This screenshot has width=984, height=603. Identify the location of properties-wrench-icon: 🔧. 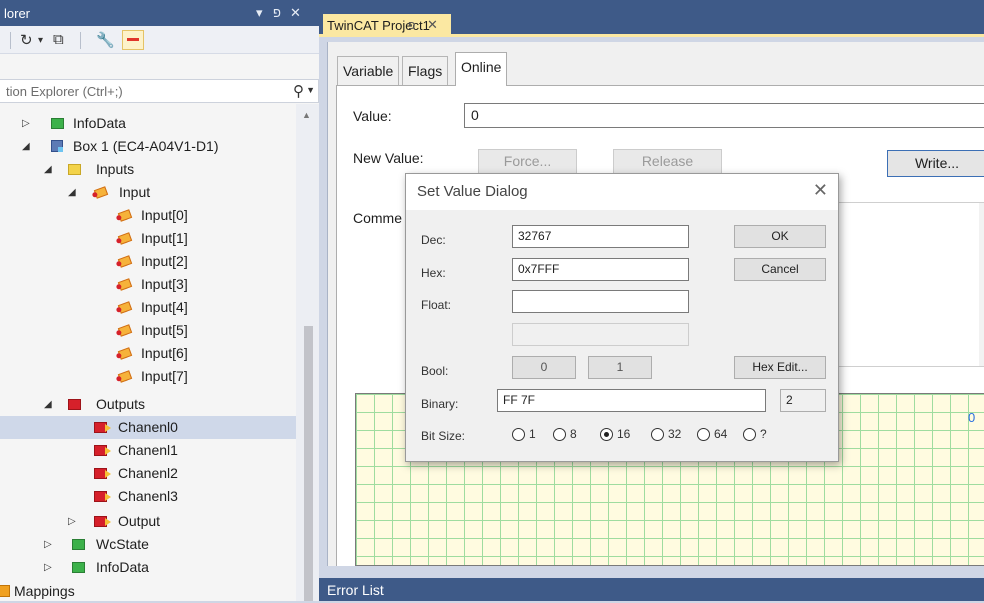
(105, 40).